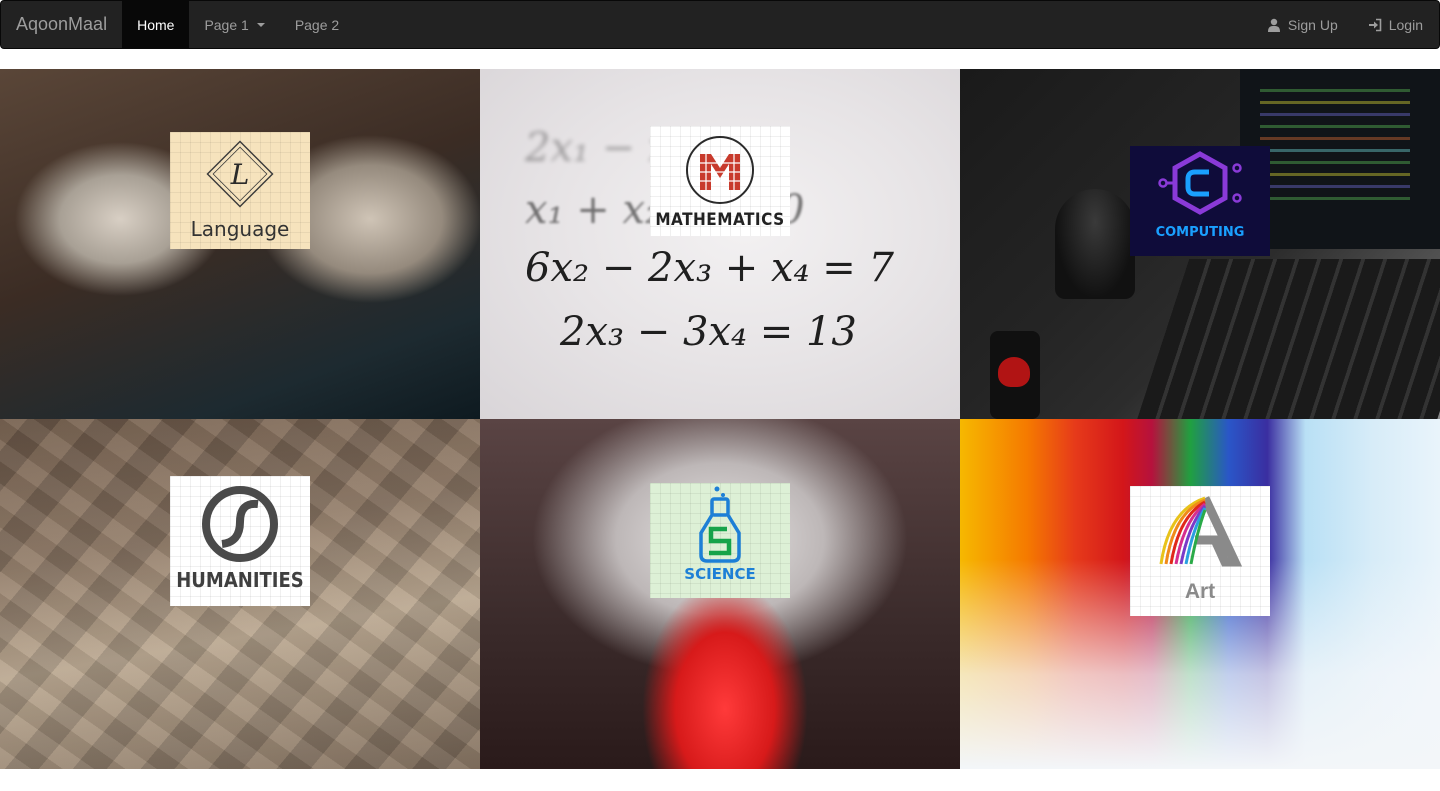  I want to click on tile-science: SCIENCE, so click(720, 594).